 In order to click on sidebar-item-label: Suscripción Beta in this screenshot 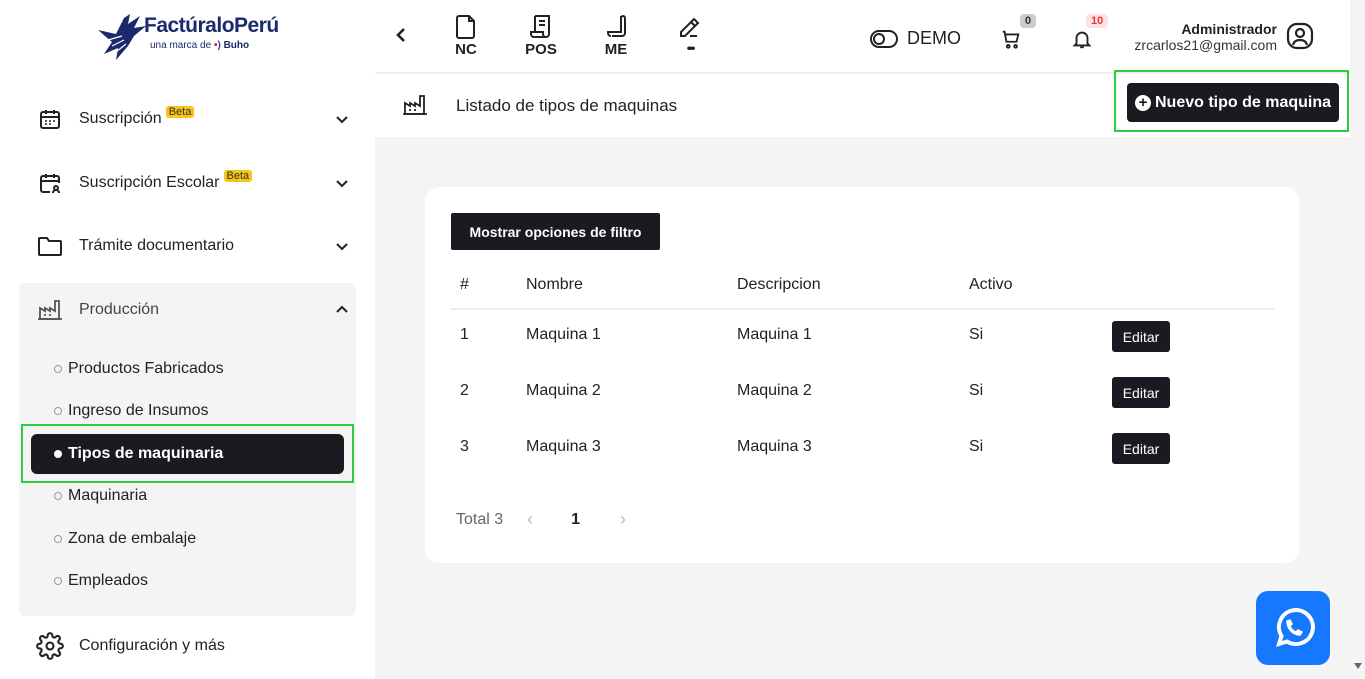, I will do `click(137, 117)`.